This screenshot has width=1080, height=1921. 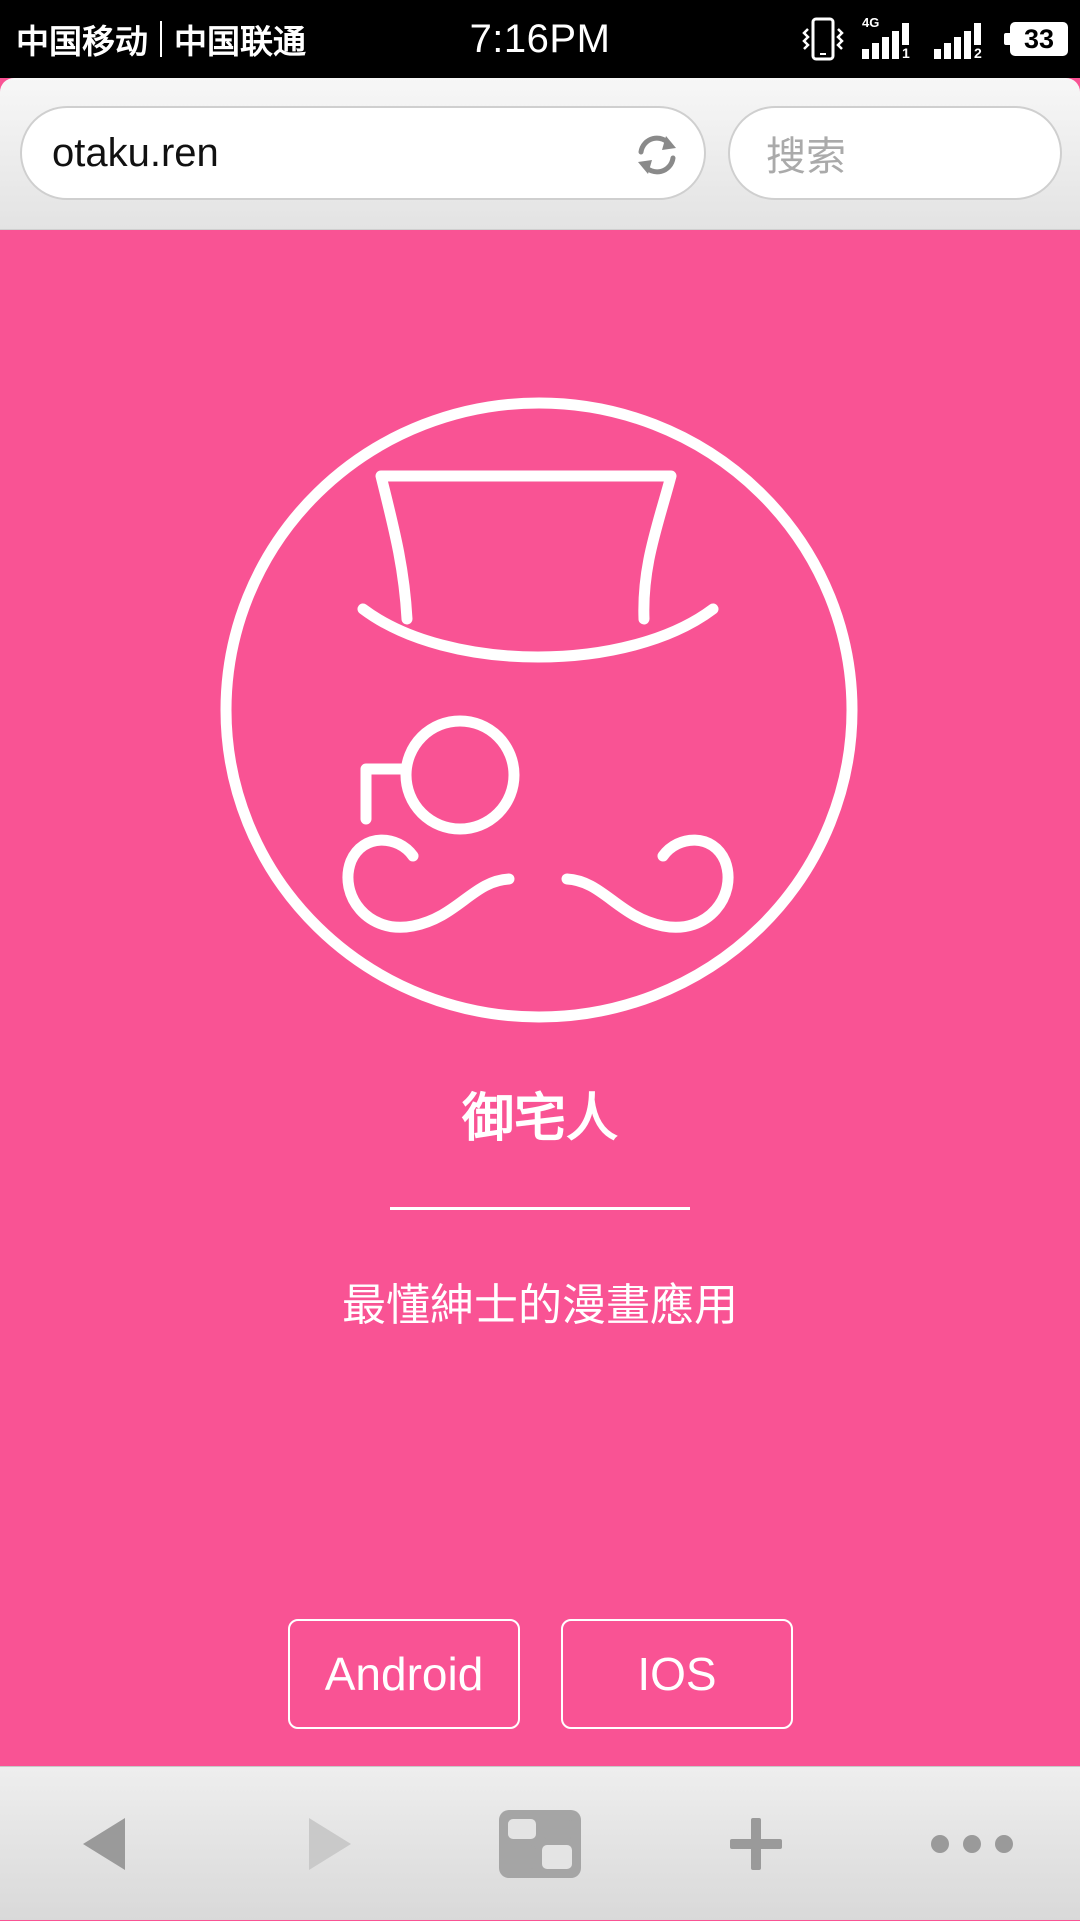 I want to click on status-icons: 4G 1 2 33, so click(x=934, y=39).